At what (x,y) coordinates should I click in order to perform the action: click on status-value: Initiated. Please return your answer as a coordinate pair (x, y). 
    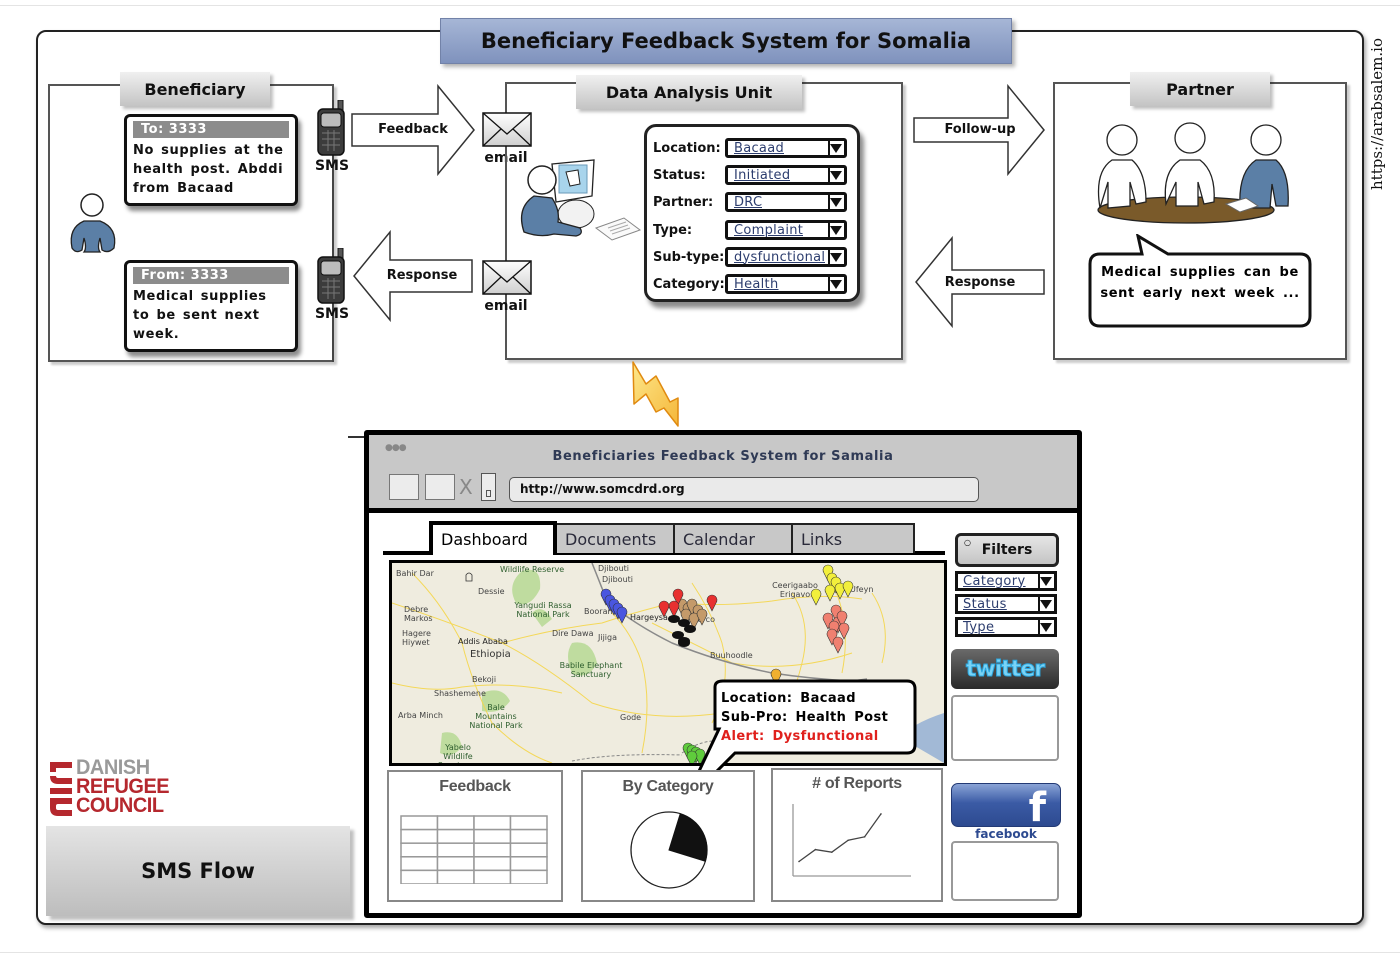
    Looking at the image, I should click on (762, 175).